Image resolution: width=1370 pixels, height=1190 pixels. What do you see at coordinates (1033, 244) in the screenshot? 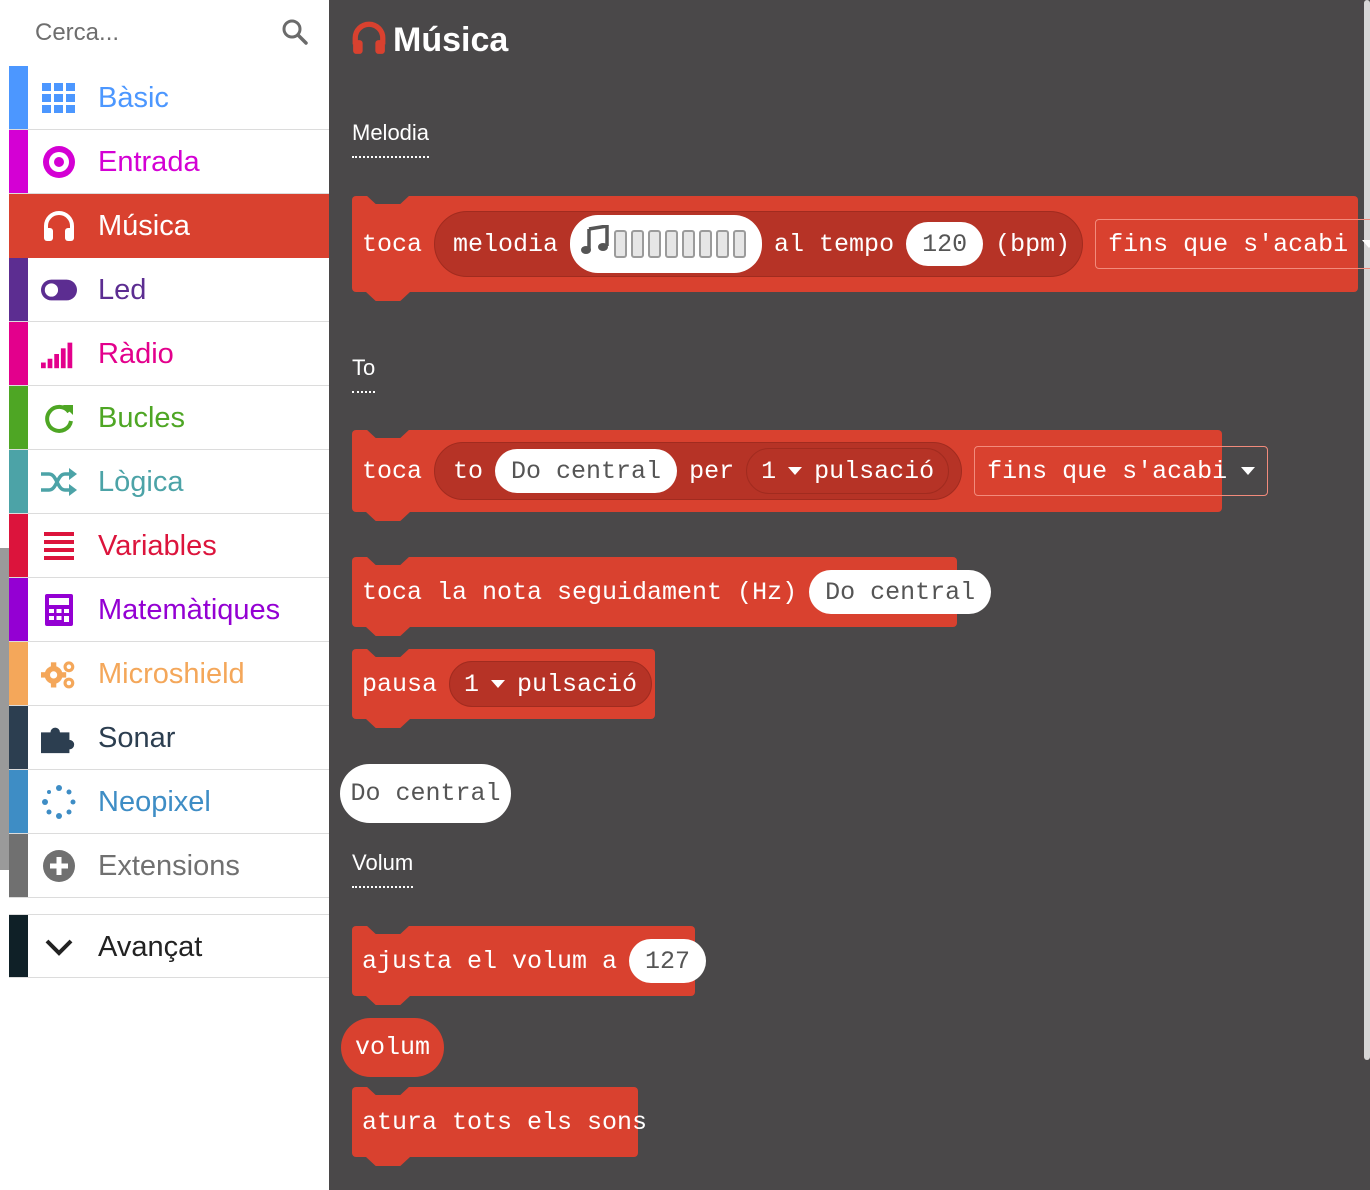
I see `block-text: (bpm)` at bounding box center [1033, 244].